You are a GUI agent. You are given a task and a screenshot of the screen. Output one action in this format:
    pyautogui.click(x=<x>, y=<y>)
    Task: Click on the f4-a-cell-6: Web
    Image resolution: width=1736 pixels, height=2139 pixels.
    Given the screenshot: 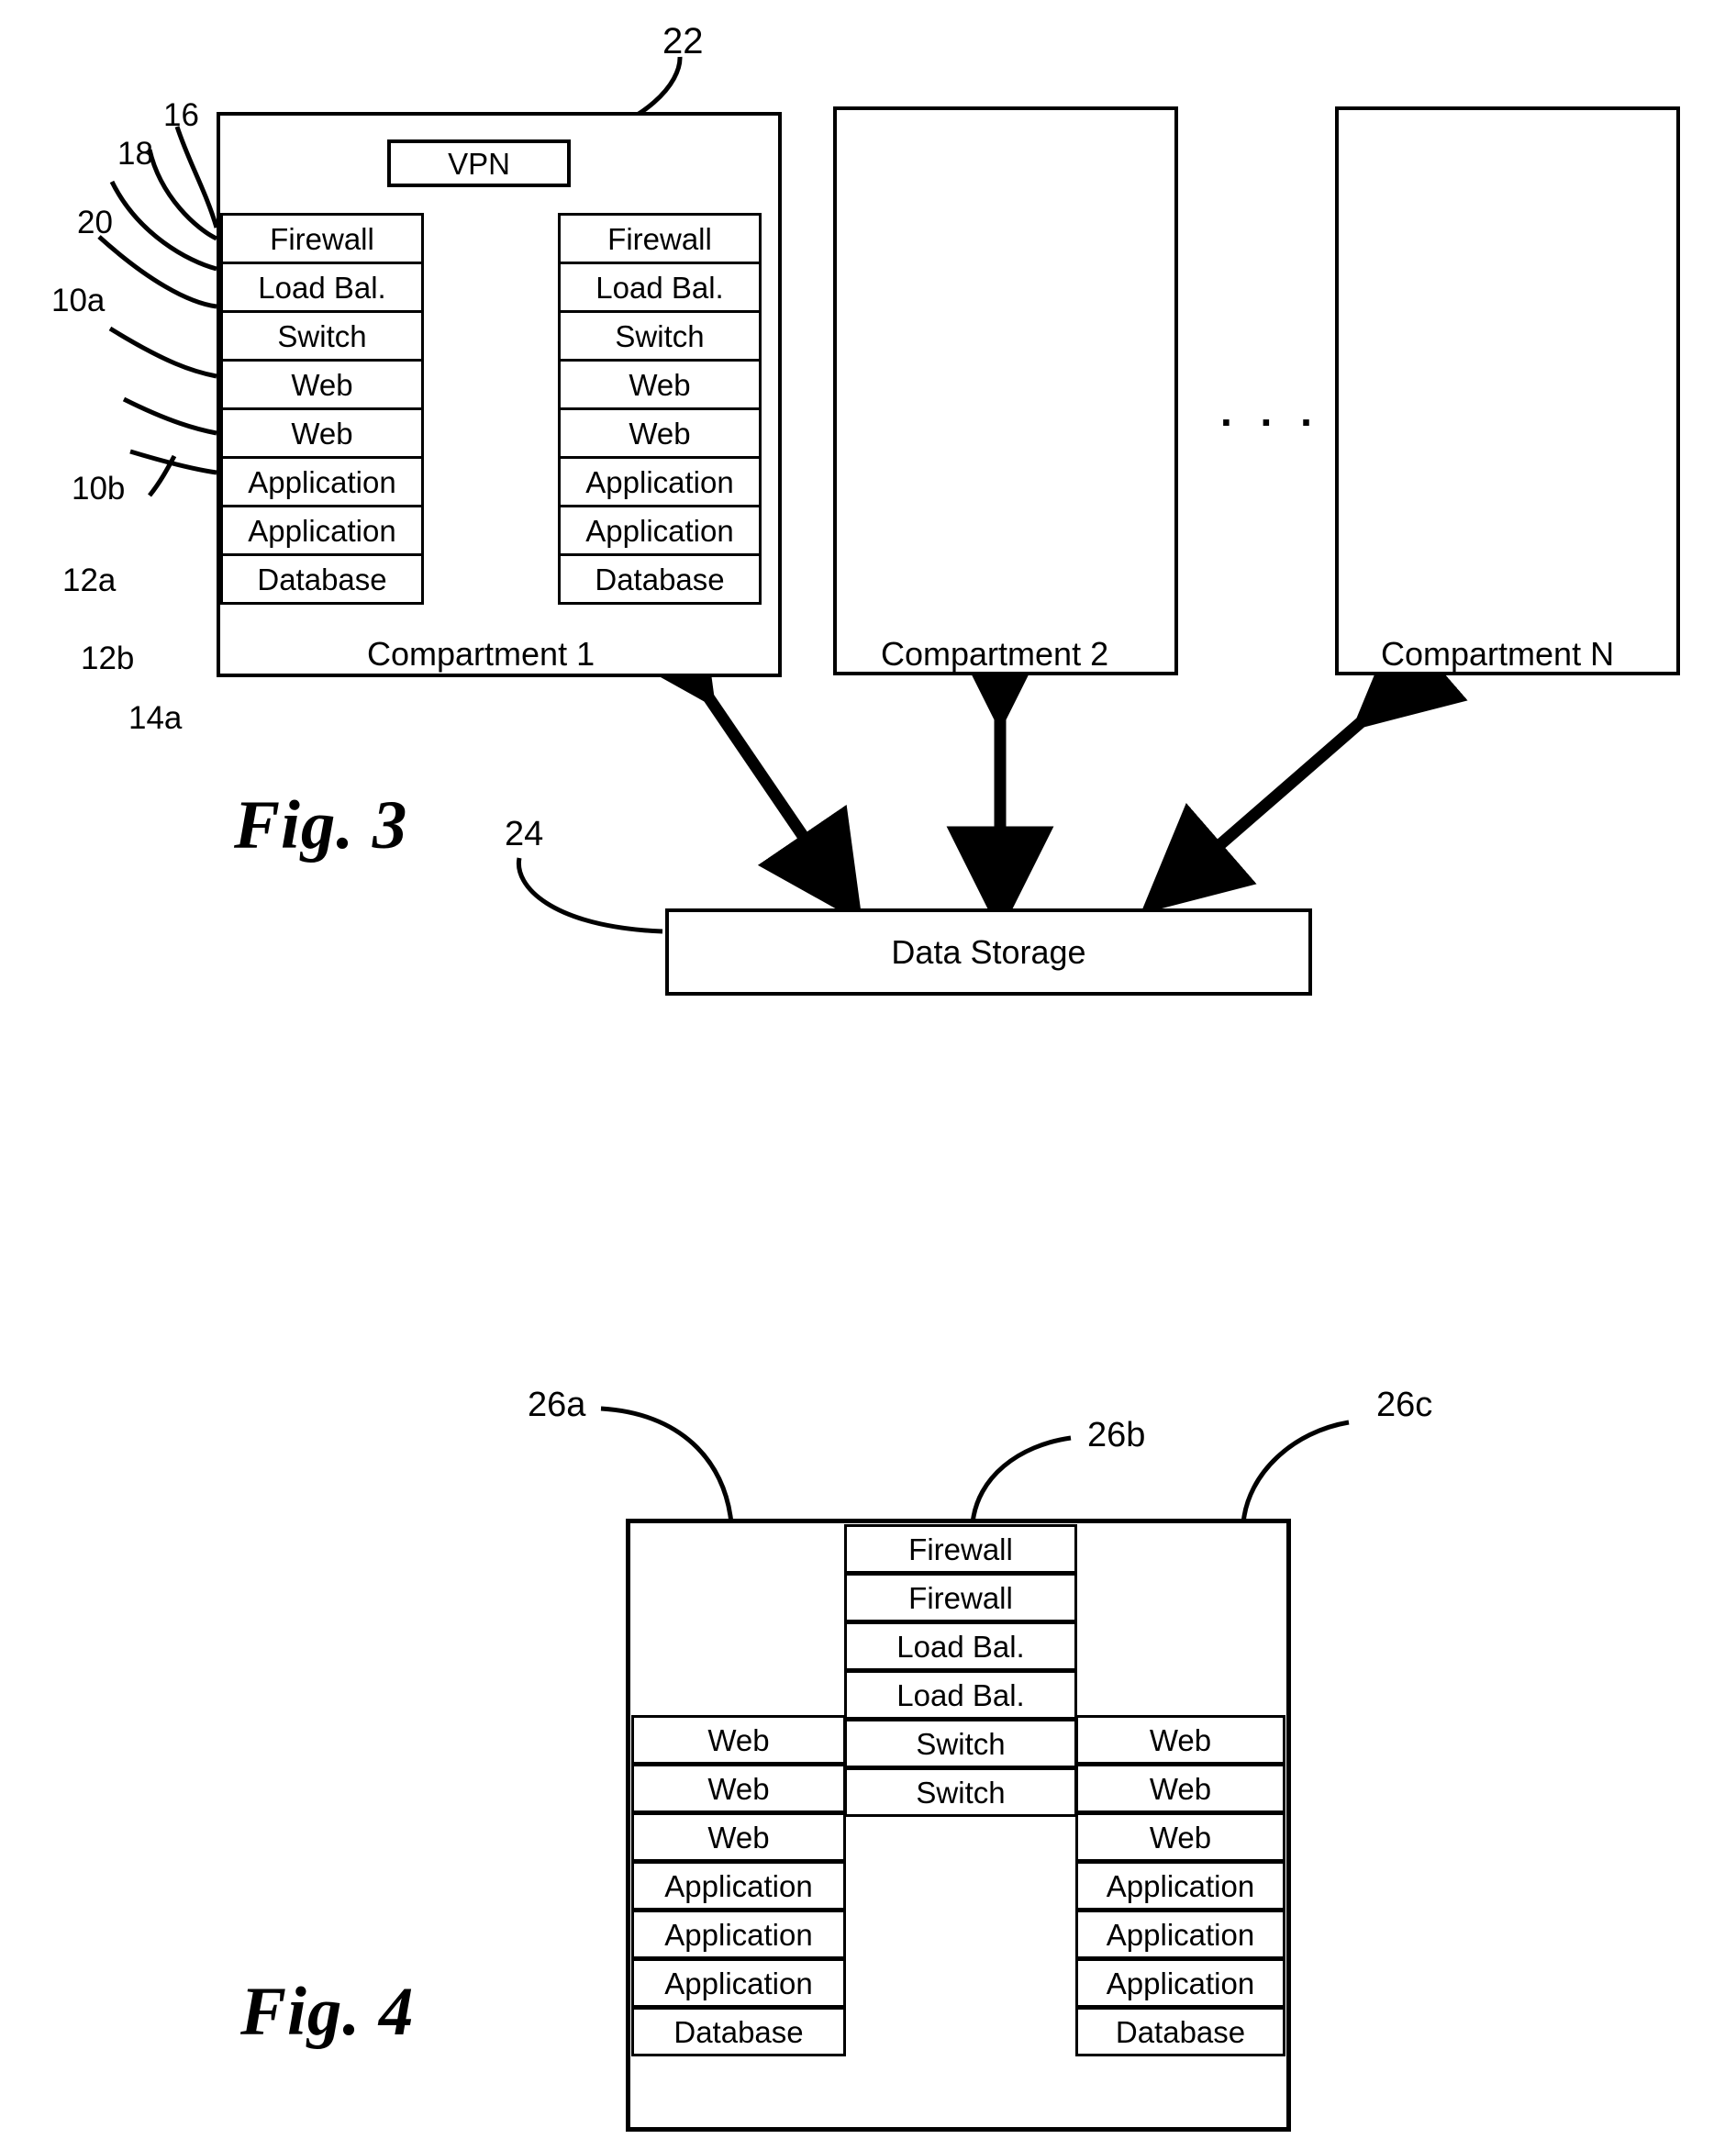 What is the action you would take?
    pyautogui.click(x=739, y=1837)
    